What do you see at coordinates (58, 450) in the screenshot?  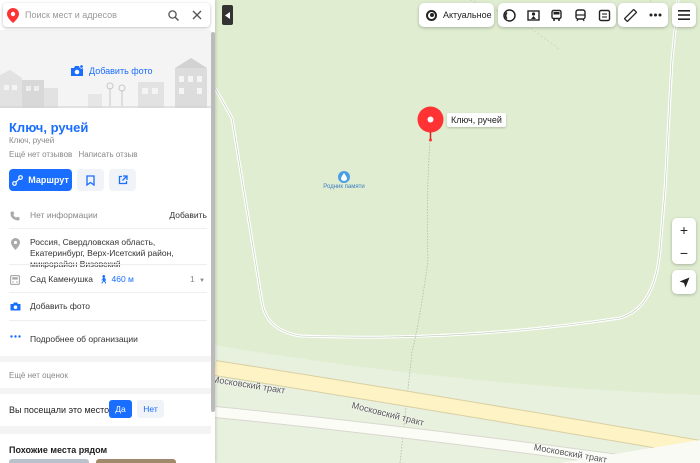 I see `similar-places-title: Похожие места рядом` at bounding box center [58, 450].